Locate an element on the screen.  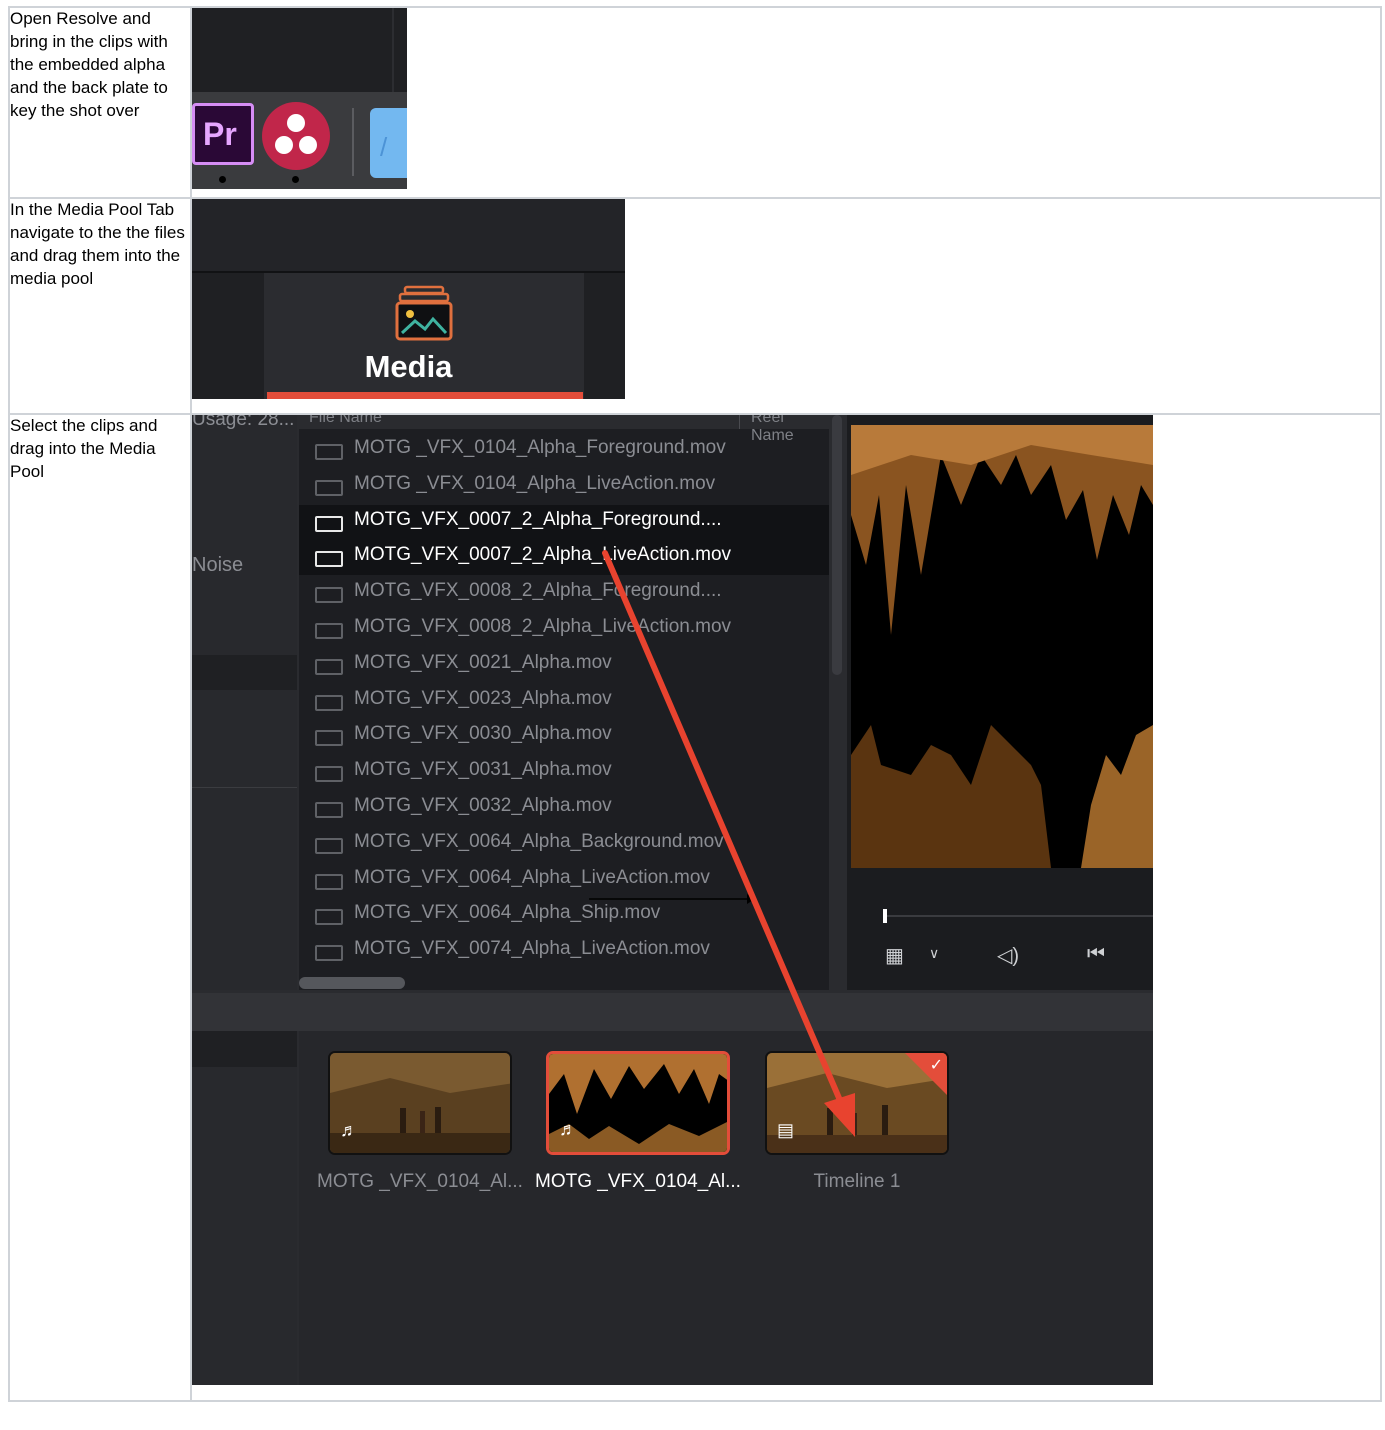
active-tab-indicator is located at coordinates (425, 395).